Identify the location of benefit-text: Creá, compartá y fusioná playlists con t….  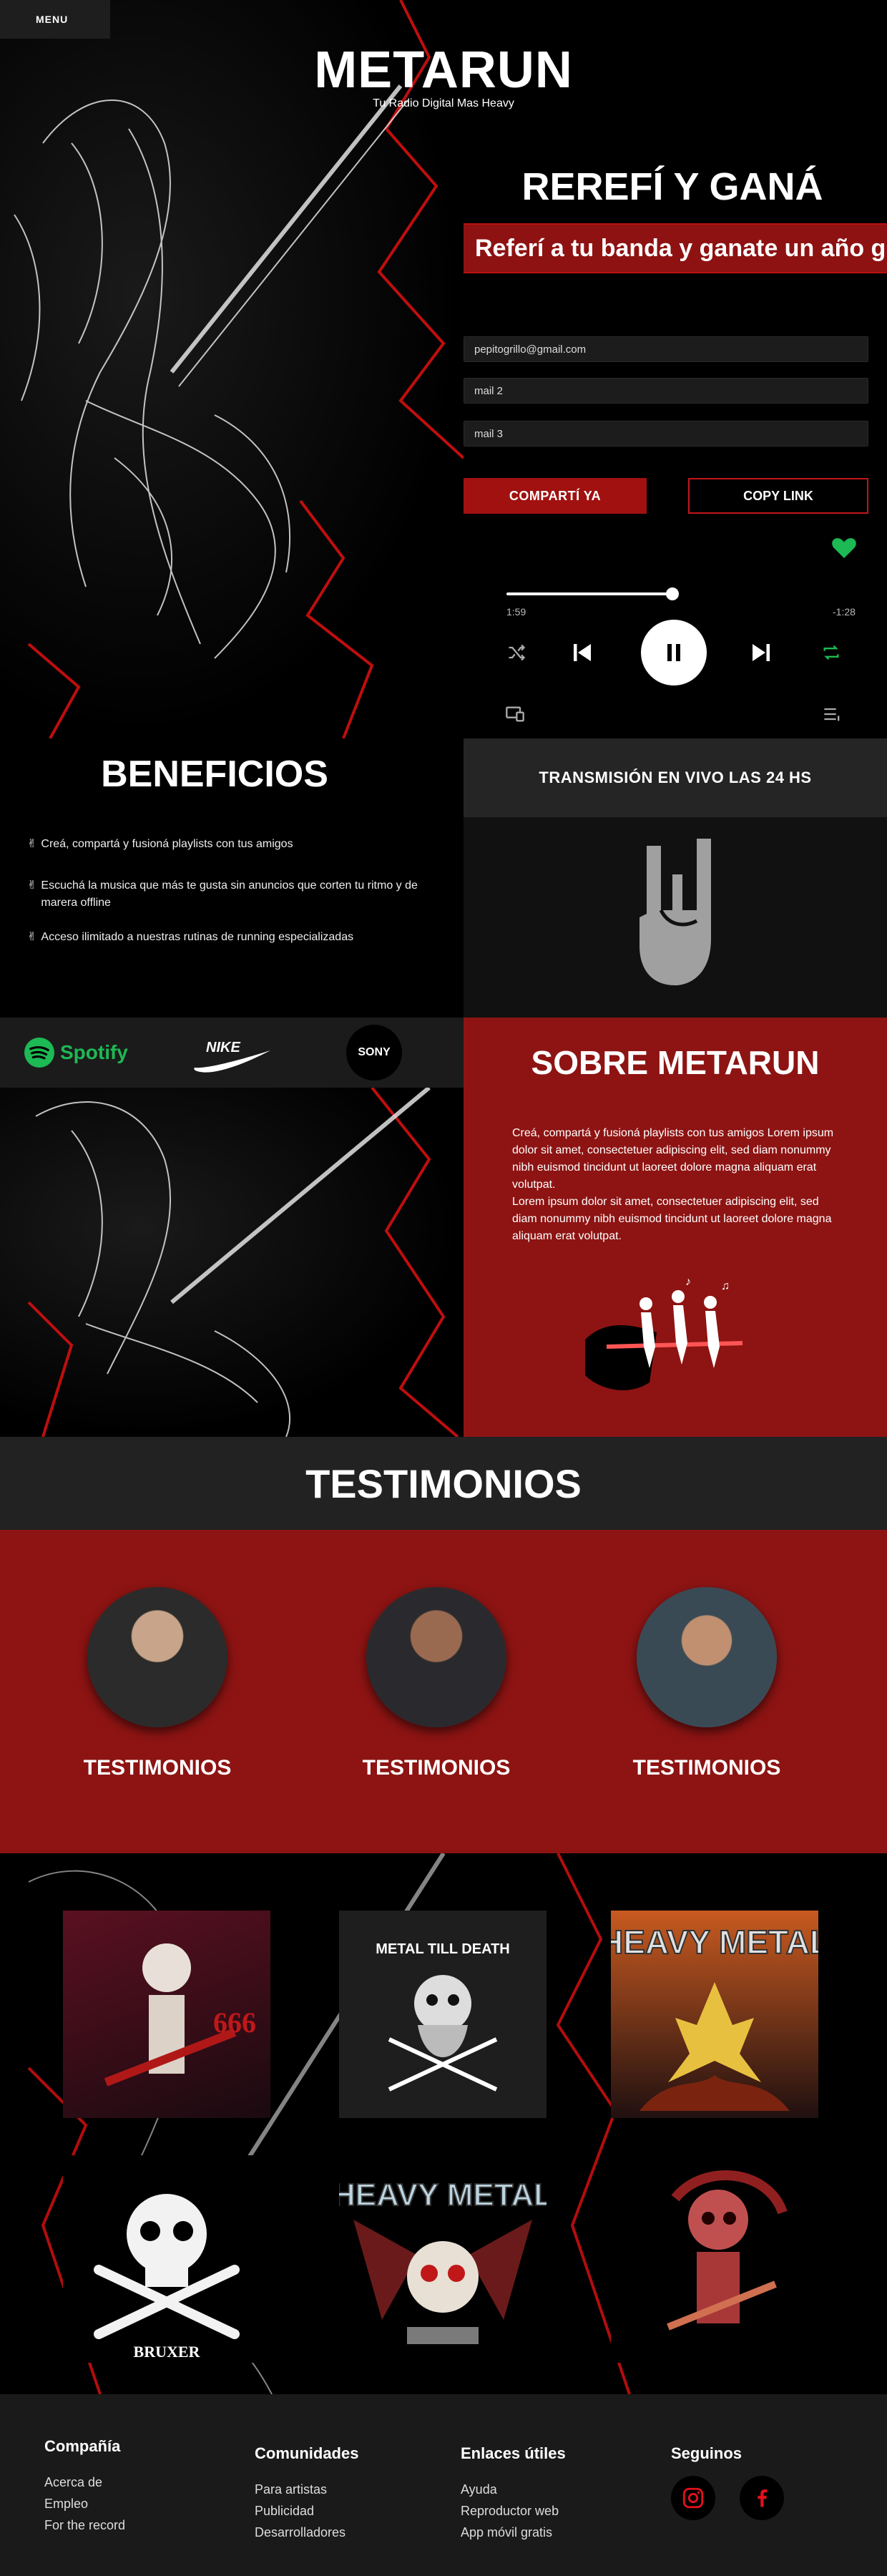
(167, 844).